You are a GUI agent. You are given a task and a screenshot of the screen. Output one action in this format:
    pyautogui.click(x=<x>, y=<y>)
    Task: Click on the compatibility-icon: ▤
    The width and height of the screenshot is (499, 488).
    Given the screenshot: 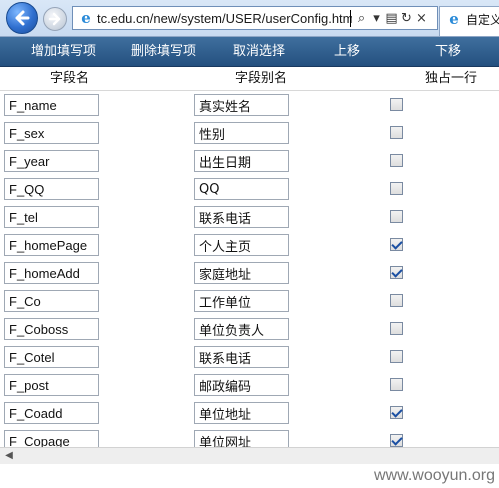 What is the action you would take?
    pyautogui.click(x=391, y=19)
    